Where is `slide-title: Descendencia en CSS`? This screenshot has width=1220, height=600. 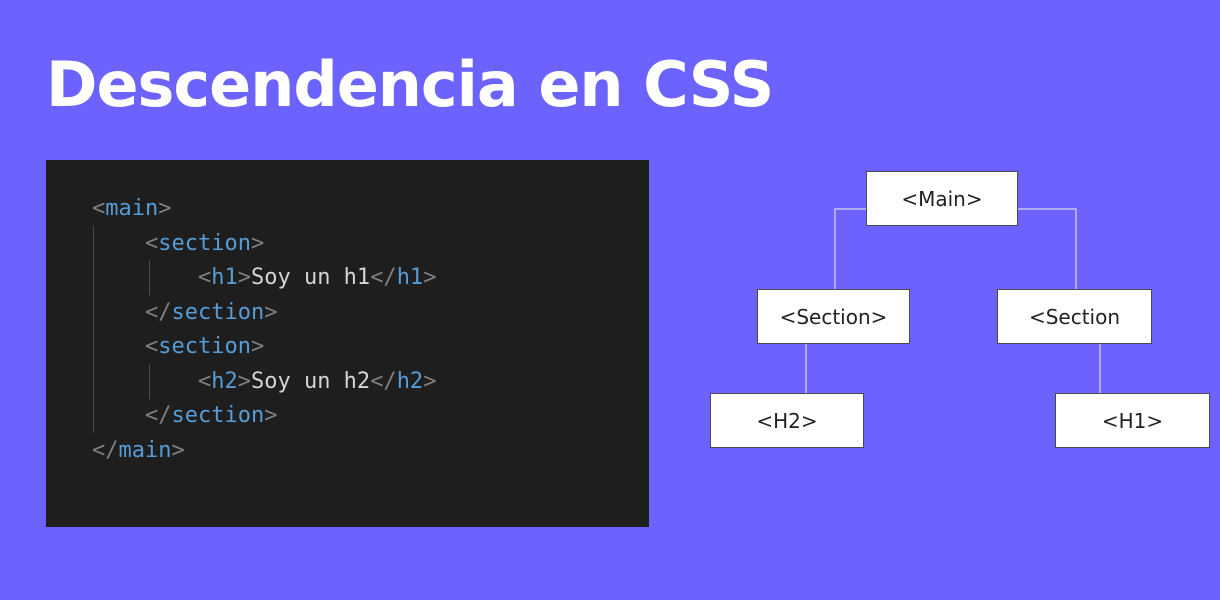 slide-title: Descendencia en CSS is located at coordinates (410, 84).